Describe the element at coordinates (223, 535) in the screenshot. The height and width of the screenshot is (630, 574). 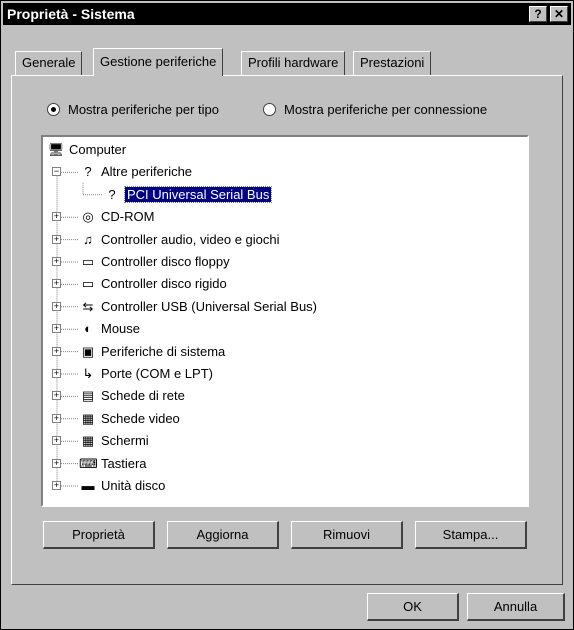
I see `refresh-button: Aggiorna` at that location.